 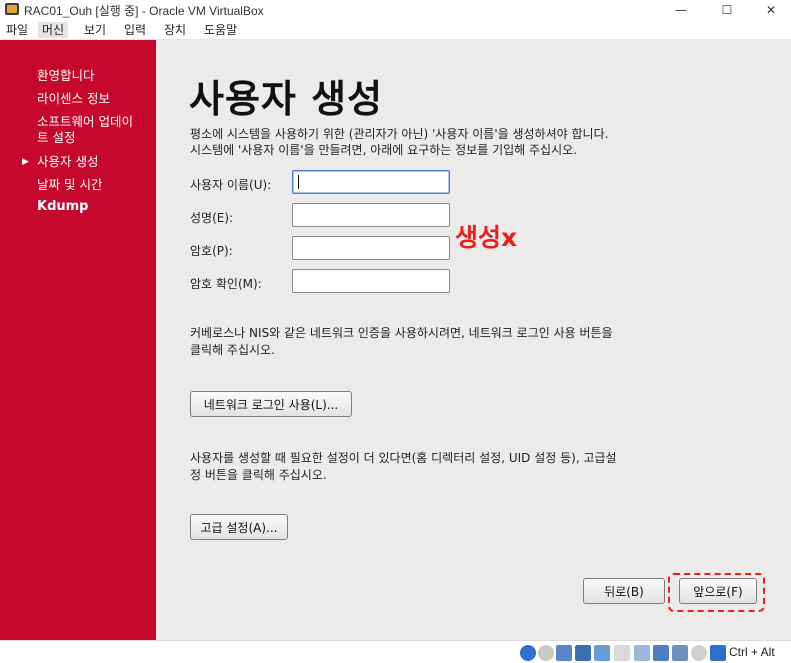 What do you see at coordinates (144, 11) in the screenshot?
I see `window-title: RAC01_Ouh [실행 중] - Oracle VM VirtualBox` at bounding box center [144, 11].